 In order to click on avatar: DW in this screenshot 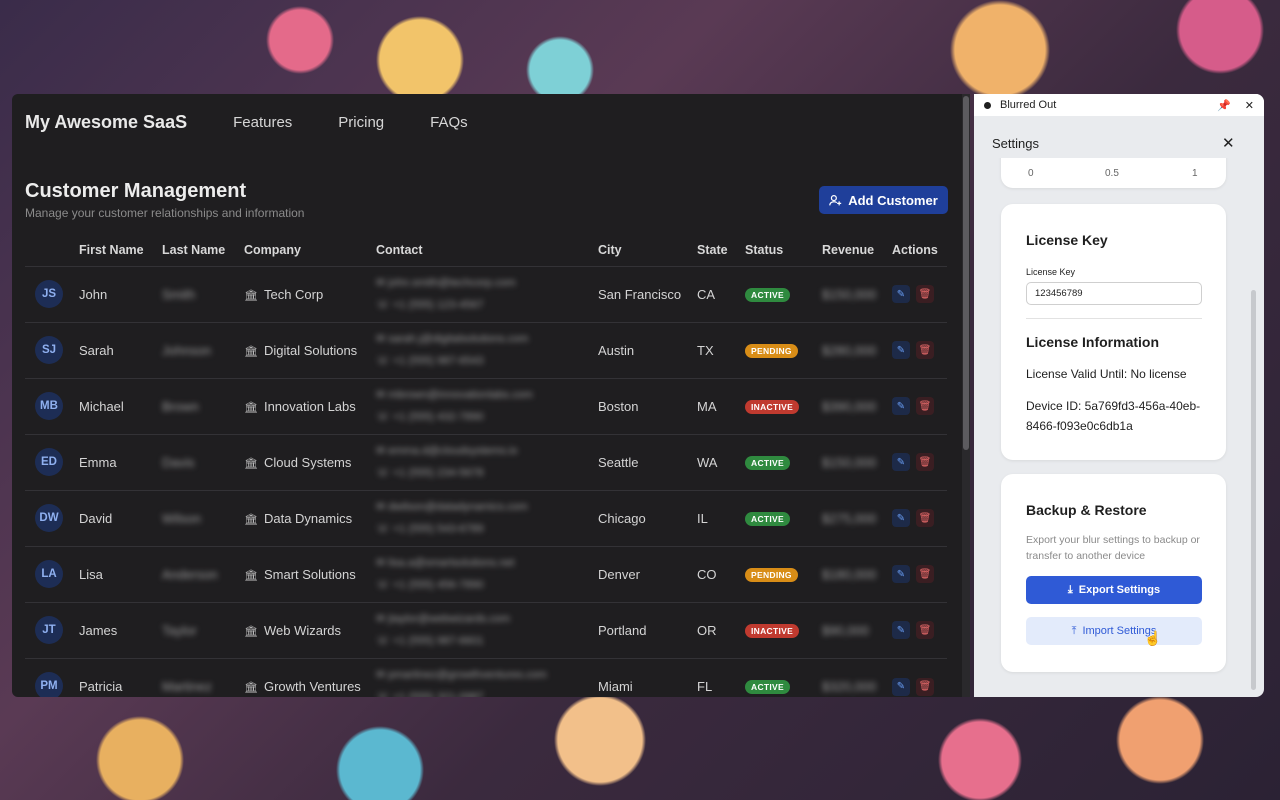, I will do `click(49, 518)`.